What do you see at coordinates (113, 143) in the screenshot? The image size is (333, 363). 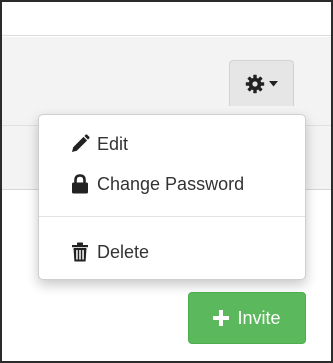 I see `menu-item-edit-label: Edit` at bounding box center [113, 143].